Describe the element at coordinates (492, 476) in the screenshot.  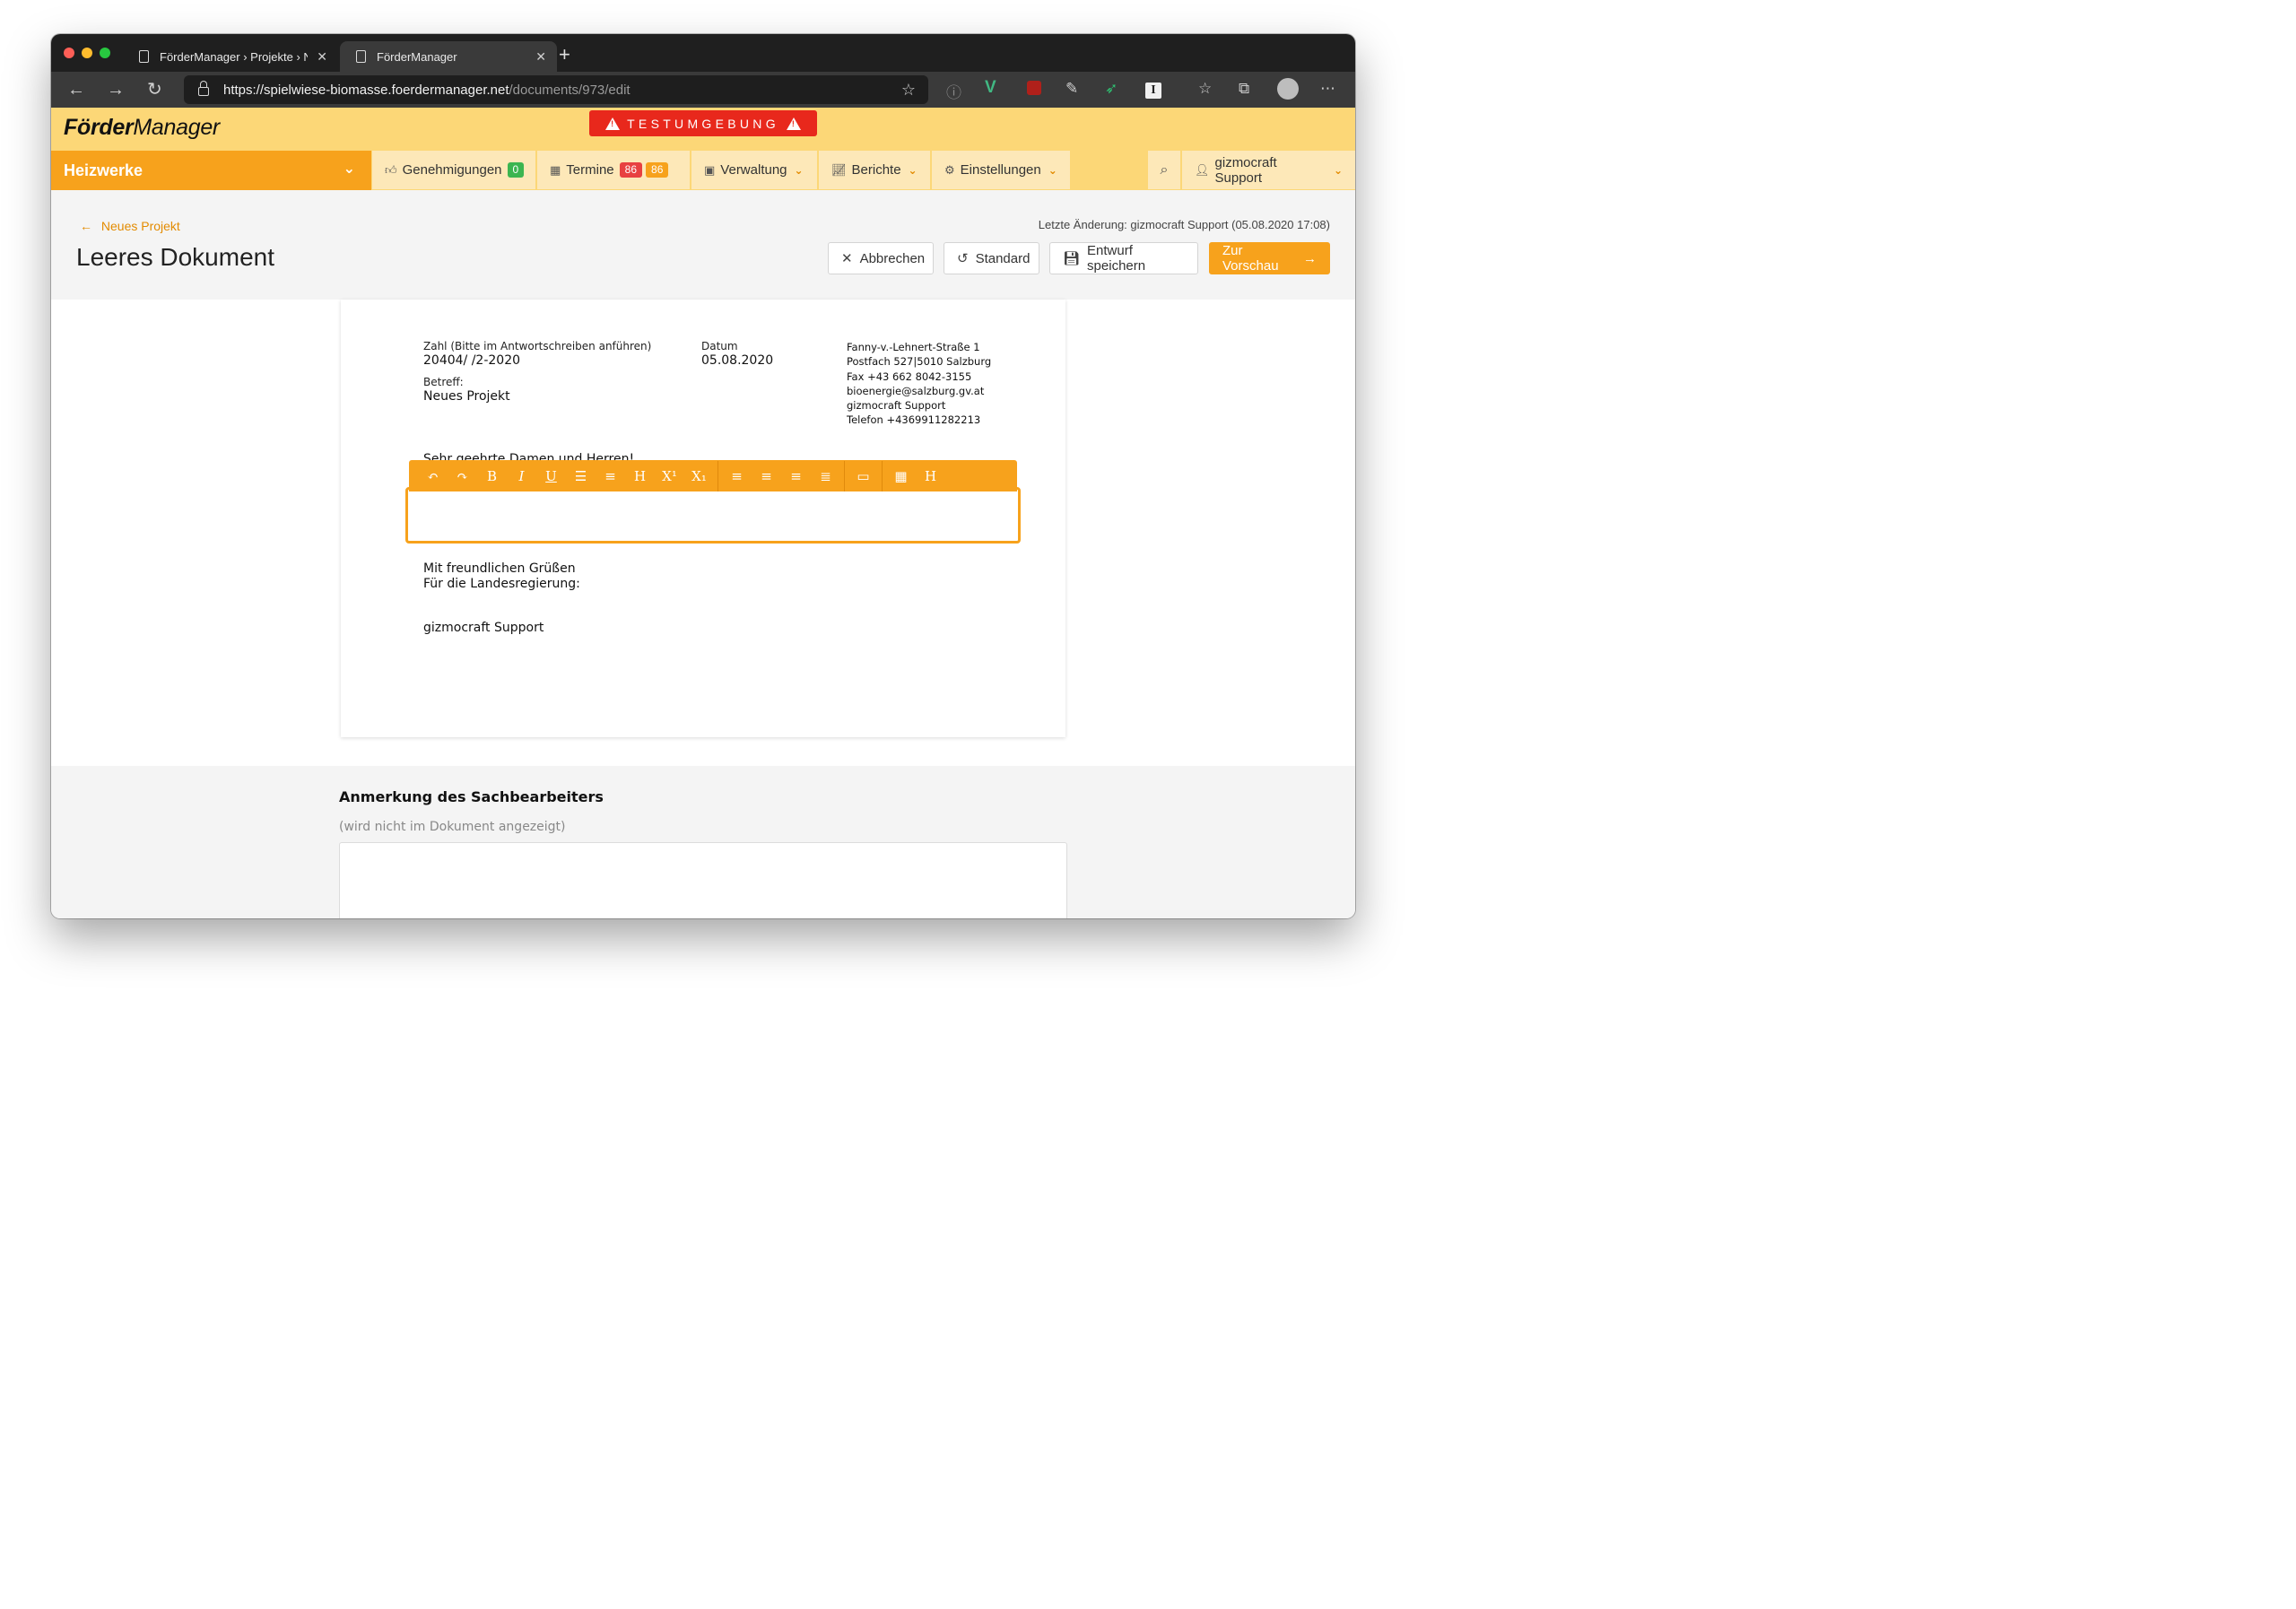
I see `bold-icon: B` at that location.